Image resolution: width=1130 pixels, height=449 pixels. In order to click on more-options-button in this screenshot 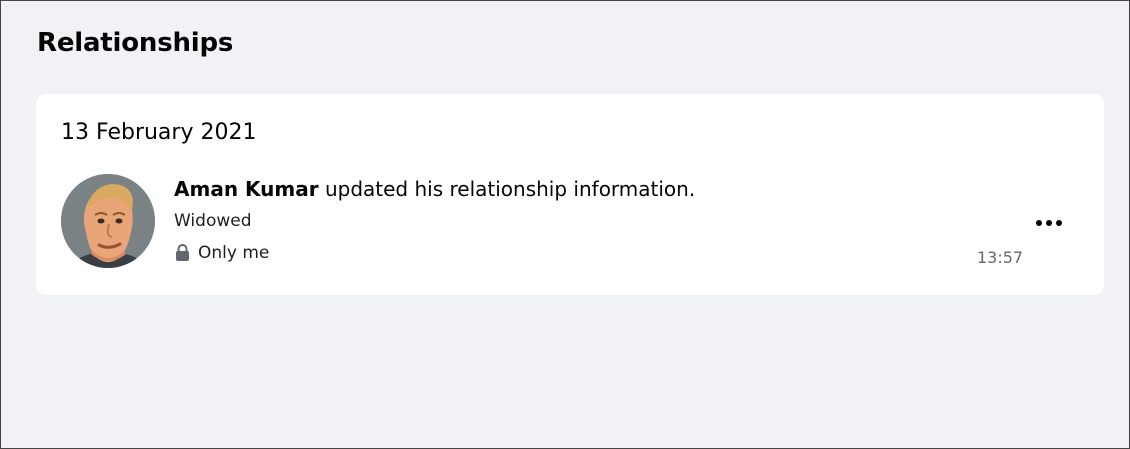, I will do `click(1049, 223)`.